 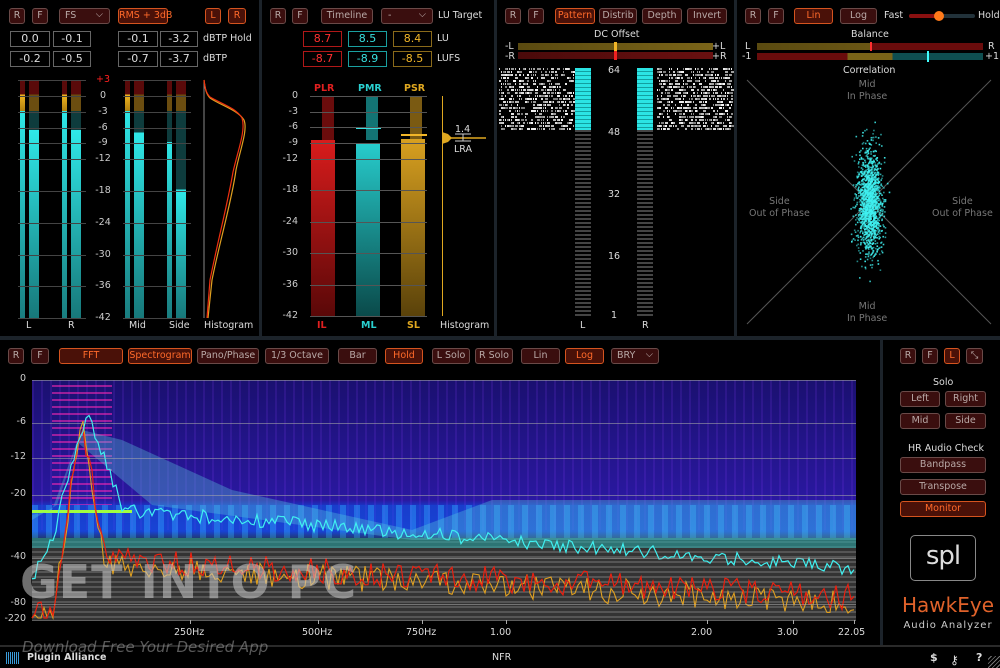 What do you see at coordinates (189, 632) in the screenshot?
I see `spectrum-x-tick: 250Hz` at bounding box center [189, 632].